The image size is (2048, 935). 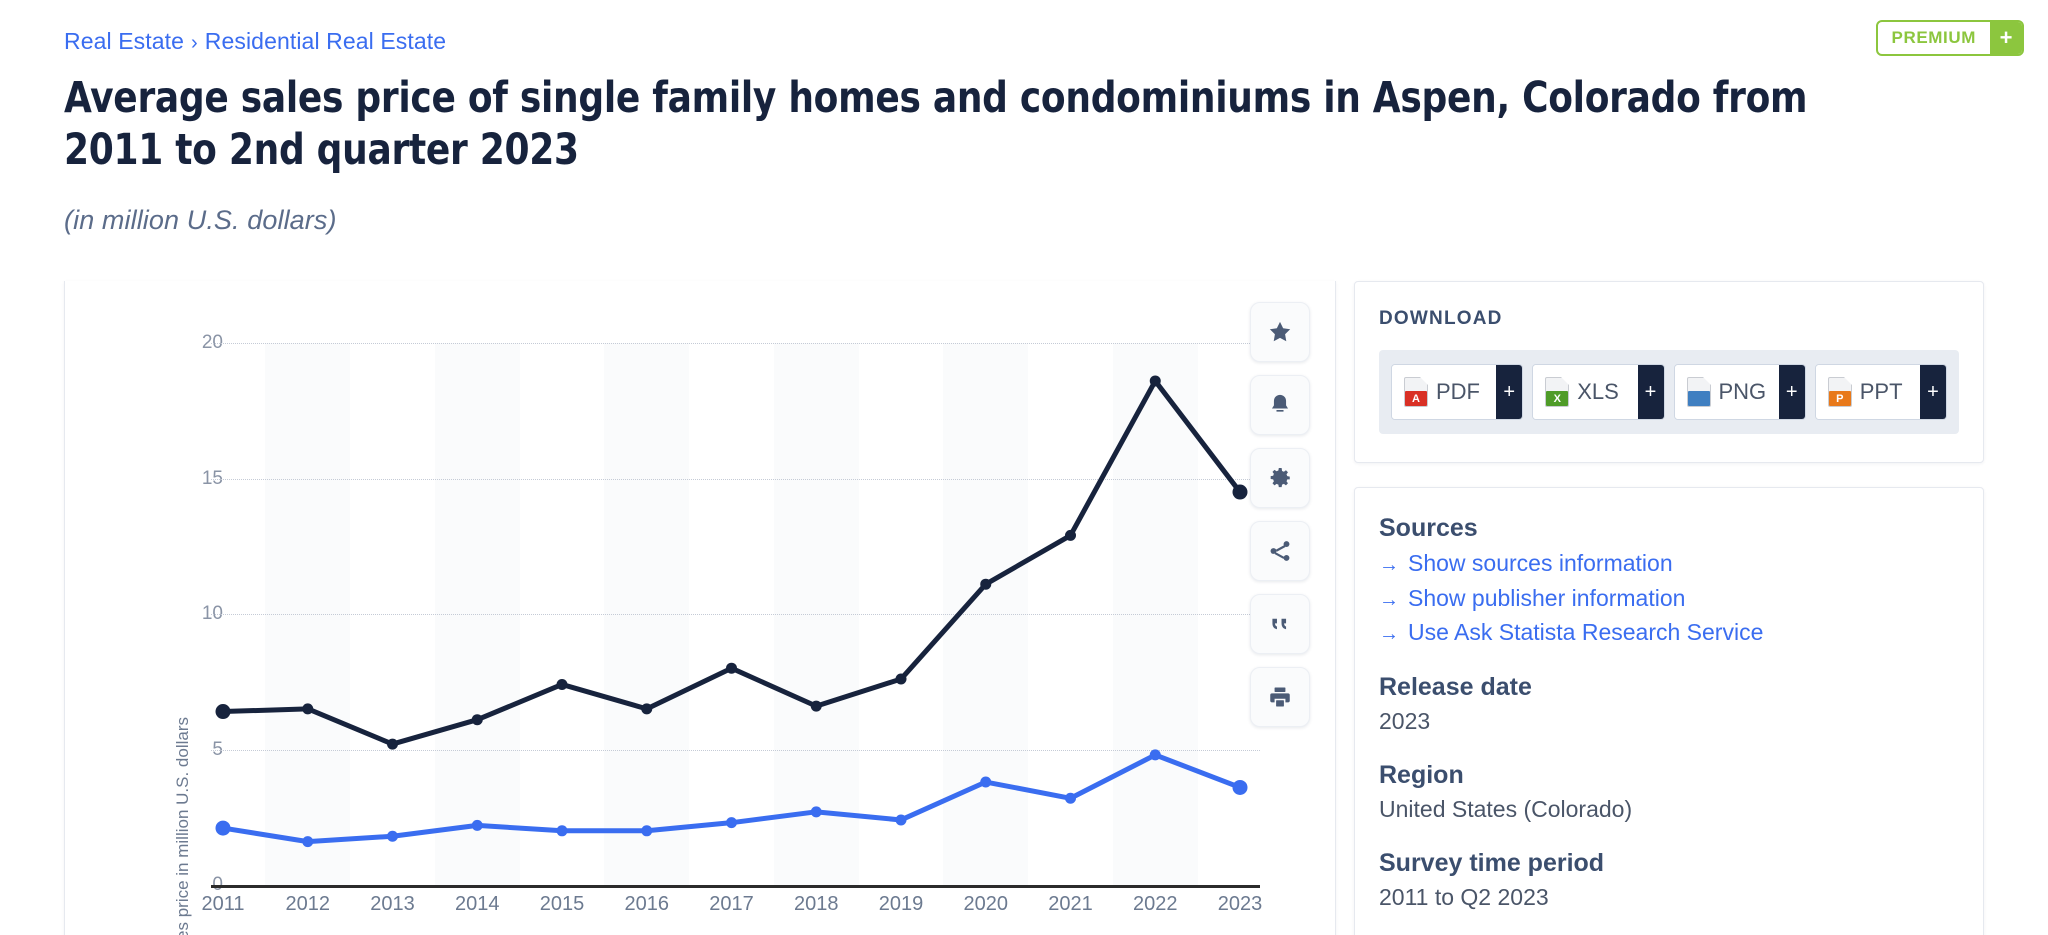 I want to click on sources-link-1: → Show publisher information, so click(x=1669, y=599).